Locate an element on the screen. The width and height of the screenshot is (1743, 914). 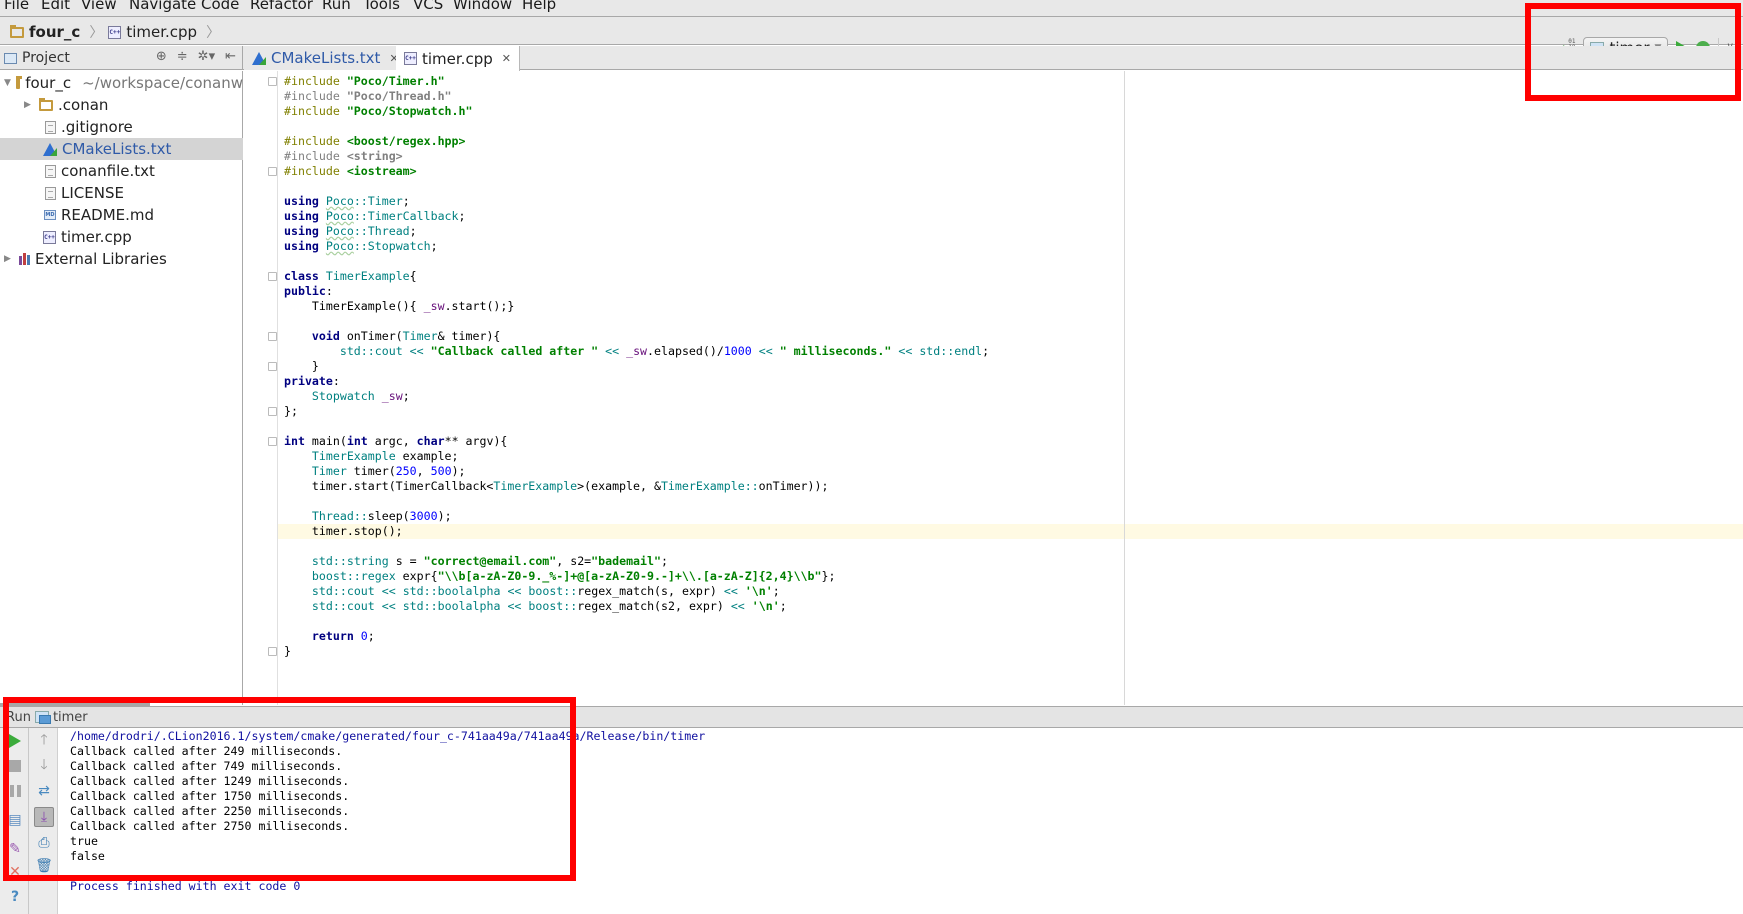
code-line: TimerExample(){ _sw.start();} is located at coordinates (636, 306).